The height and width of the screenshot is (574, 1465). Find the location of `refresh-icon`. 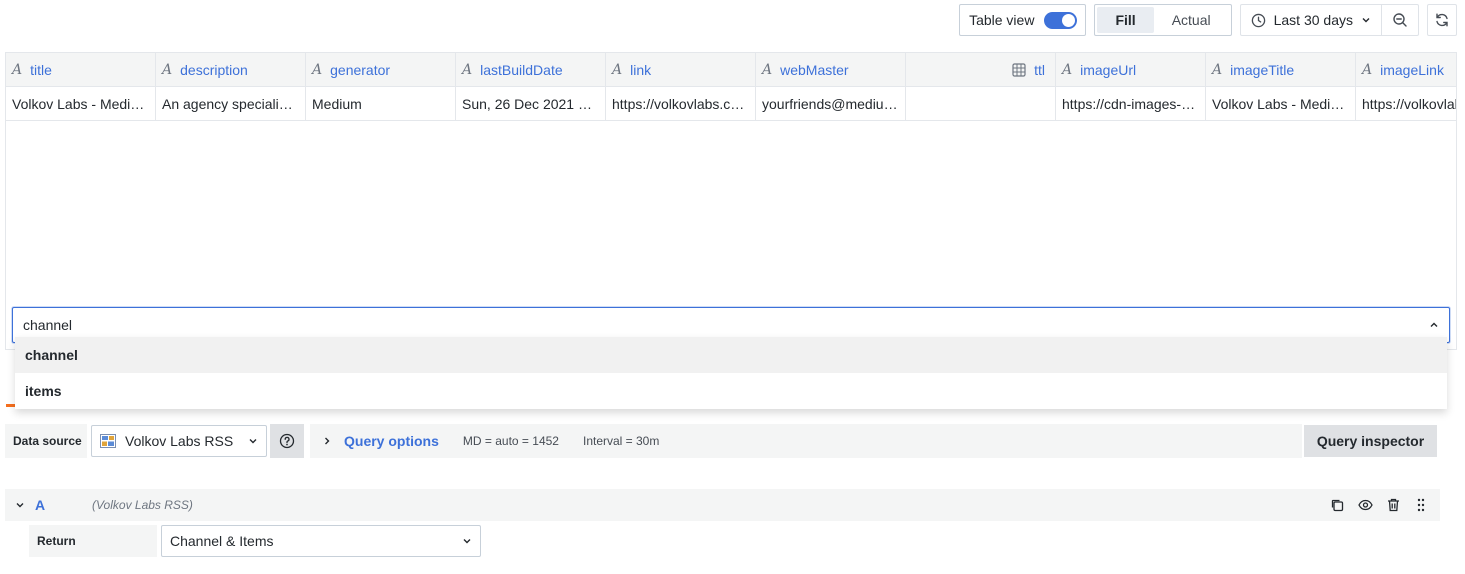

refresh-icon is located at coordinates (1442, 20).